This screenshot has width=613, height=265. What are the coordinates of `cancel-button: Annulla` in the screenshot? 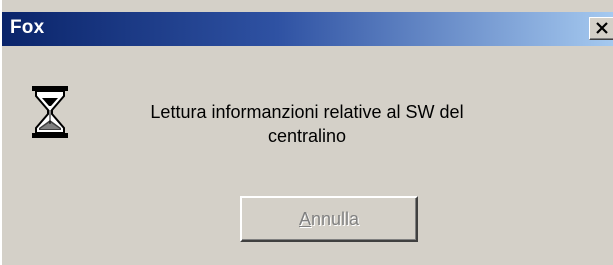 It's located at (329, 219).